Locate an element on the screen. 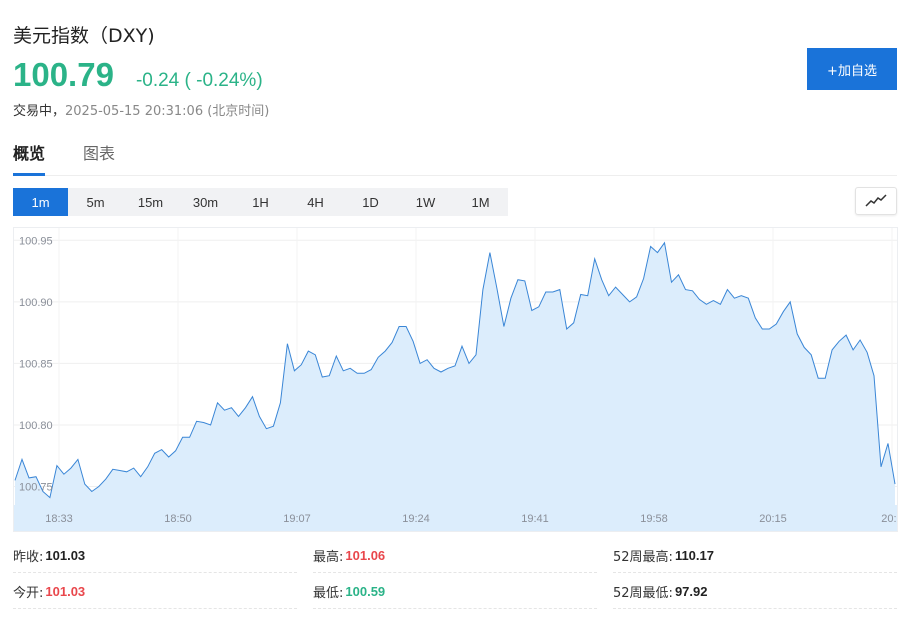  price-change: -0.24 ( -0.24%) is located at coordinates (199, 80).